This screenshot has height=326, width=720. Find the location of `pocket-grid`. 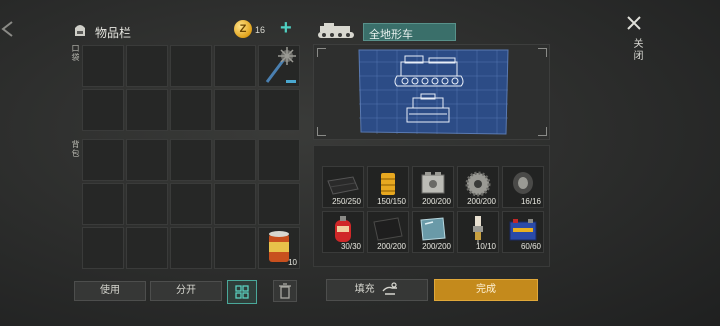

pocket-grid is located at coordinates (191, 88).